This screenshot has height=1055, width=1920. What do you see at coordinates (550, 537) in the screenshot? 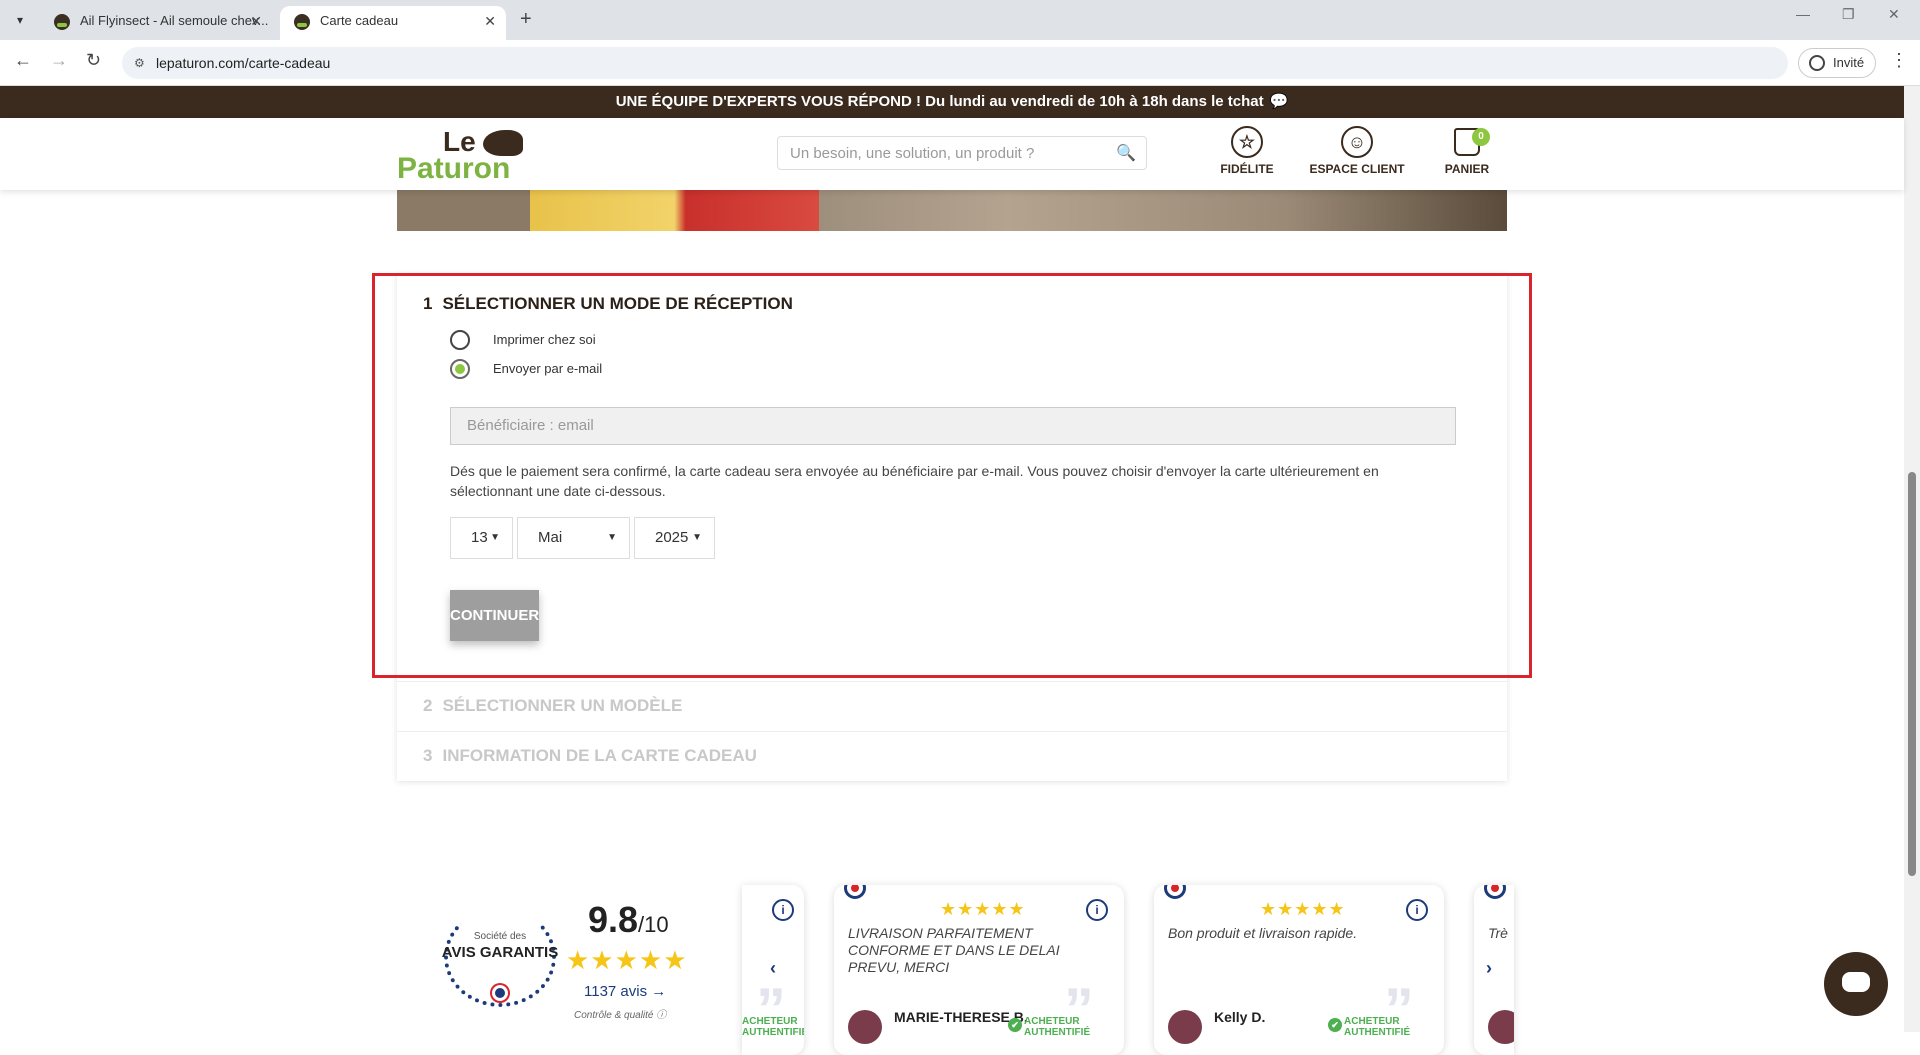
I see `month-value: Mai` at bounding box center [550, 537].